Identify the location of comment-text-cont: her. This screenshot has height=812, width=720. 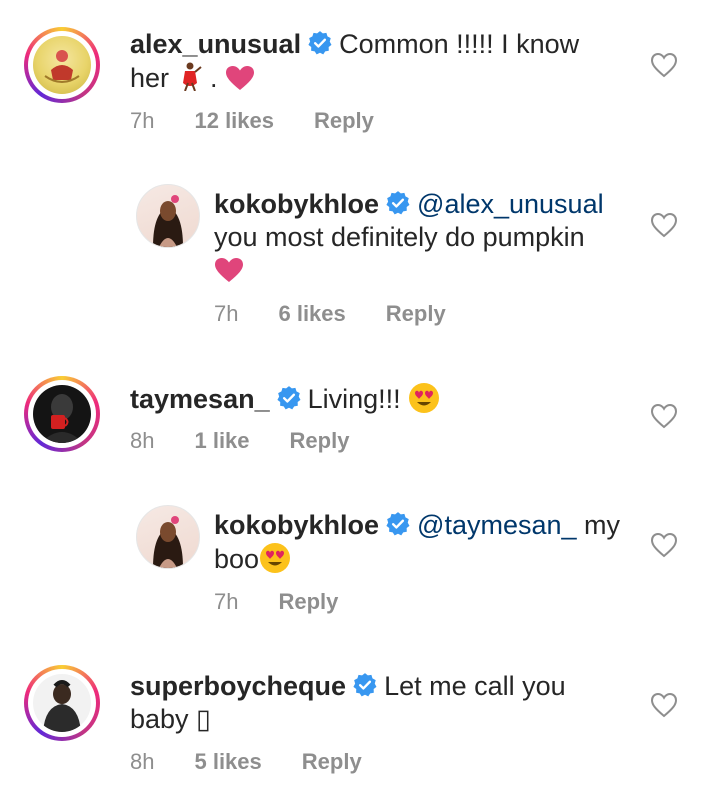
(150, 78).